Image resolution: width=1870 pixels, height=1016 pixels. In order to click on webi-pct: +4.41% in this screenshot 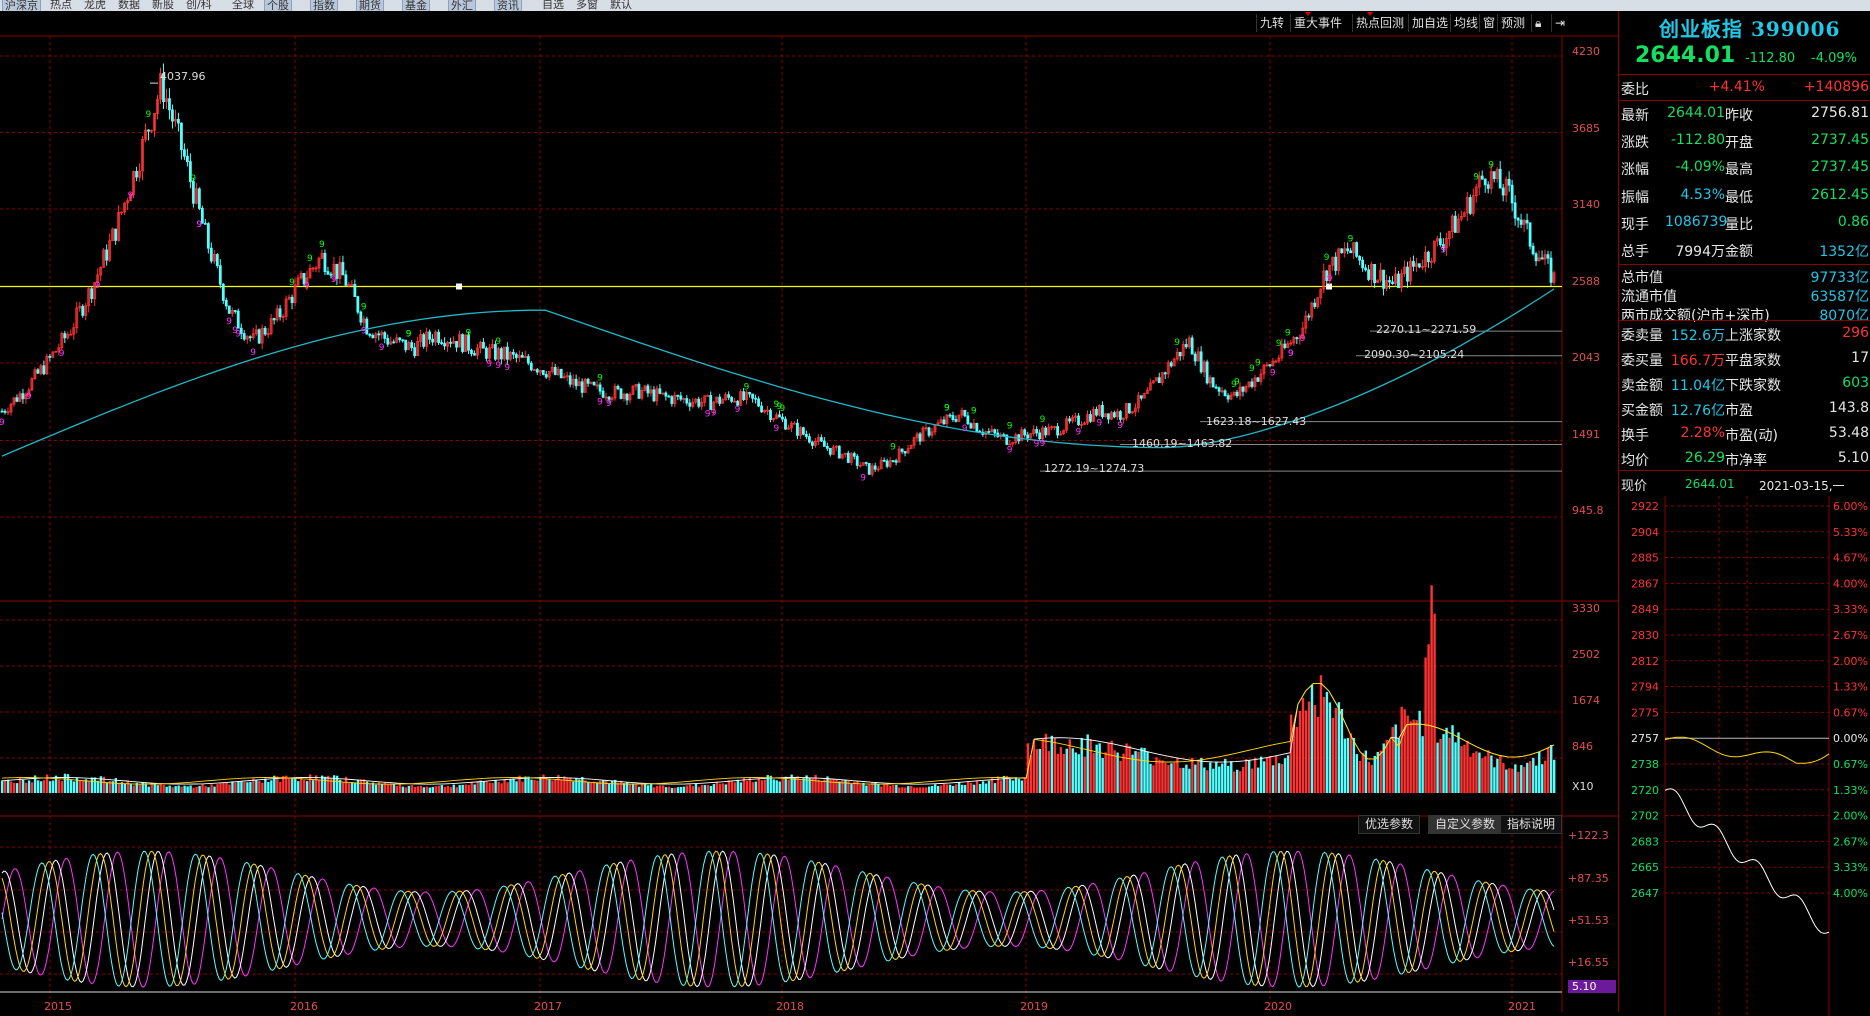, I will do `click(1736, 87)`.